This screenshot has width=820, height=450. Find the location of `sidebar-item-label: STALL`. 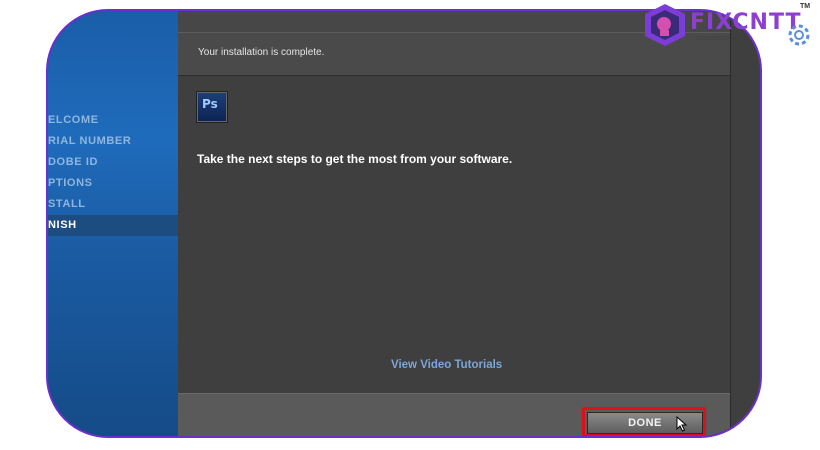

sidebar-item-label: STALL is located at coordinates (67, 204).